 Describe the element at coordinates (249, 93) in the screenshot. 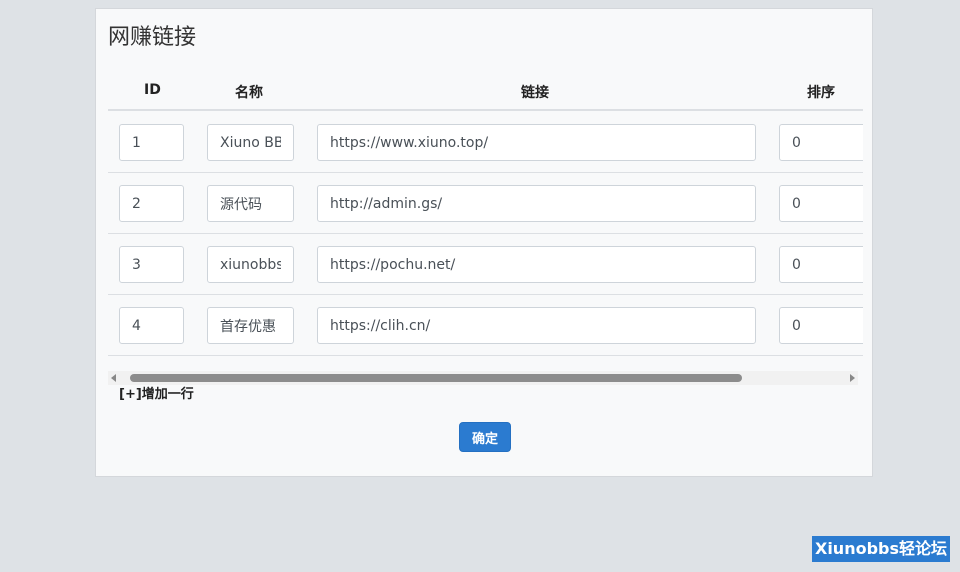

I see `header-name: 名称` at that location.